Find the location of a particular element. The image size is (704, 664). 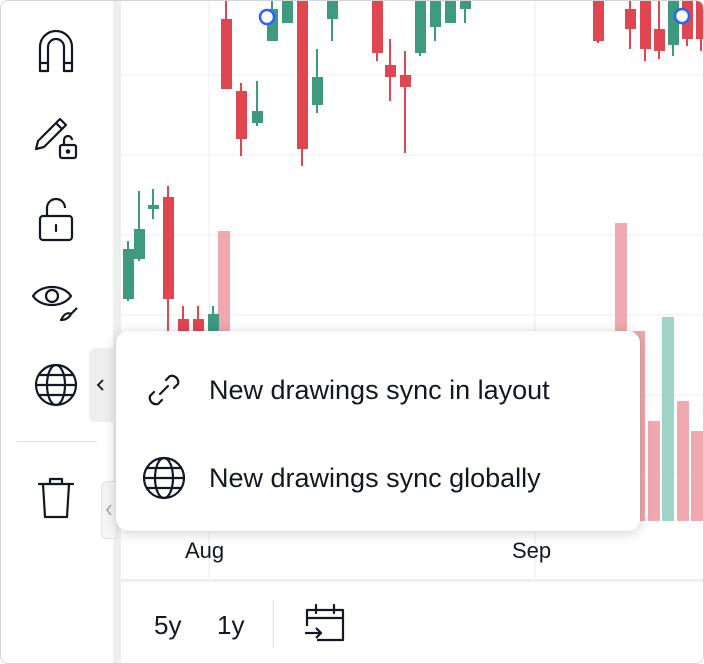

sync-drawings-button is located at coordinates (56, 385).